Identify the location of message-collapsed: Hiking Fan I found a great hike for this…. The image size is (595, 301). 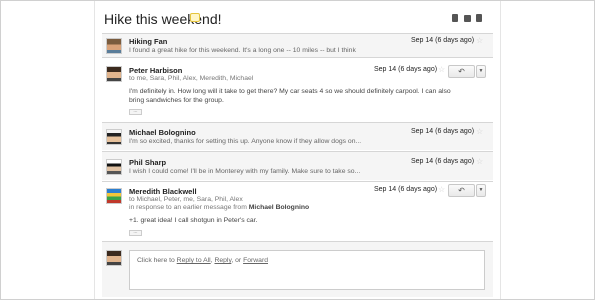
(297, 45).